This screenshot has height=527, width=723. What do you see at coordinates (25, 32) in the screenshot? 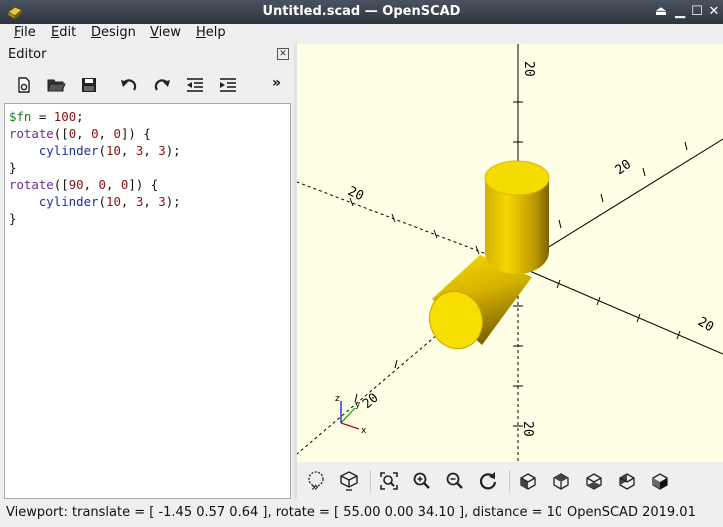
I see `menu-file: File` at bounding box center [25, 32].